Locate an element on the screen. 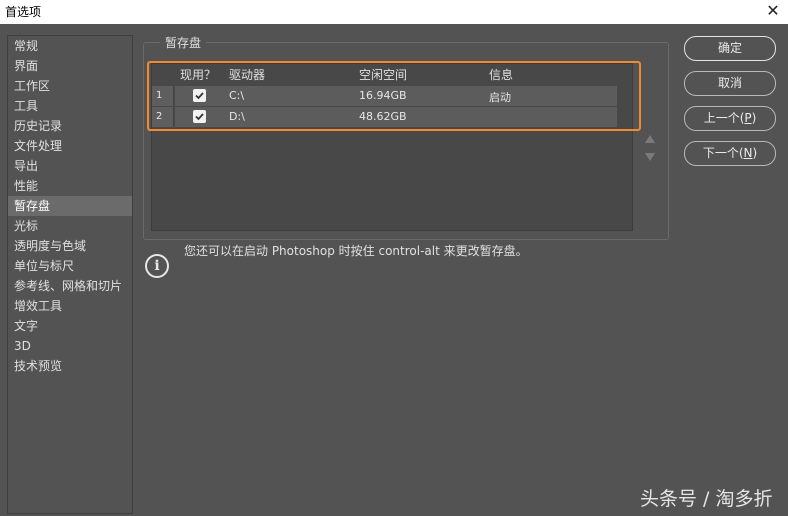  sidebar-item-plugins: 增效工具 is located at coordinates (70, 306).